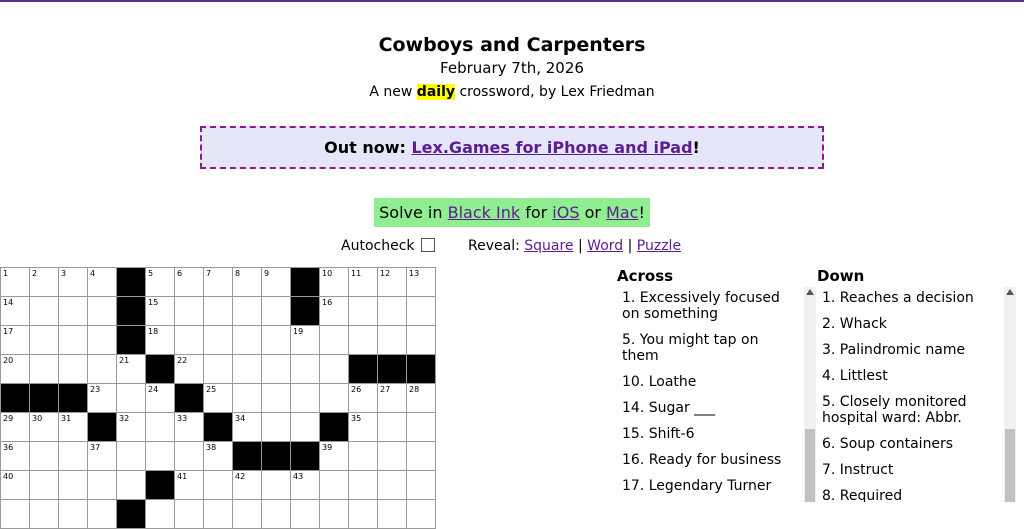 This screenshot has height=529, width=1024. What do you see at coordinates (102, 398) in the screenshot?
I see `grid-cell: 23` at bounding box center [102, 398].